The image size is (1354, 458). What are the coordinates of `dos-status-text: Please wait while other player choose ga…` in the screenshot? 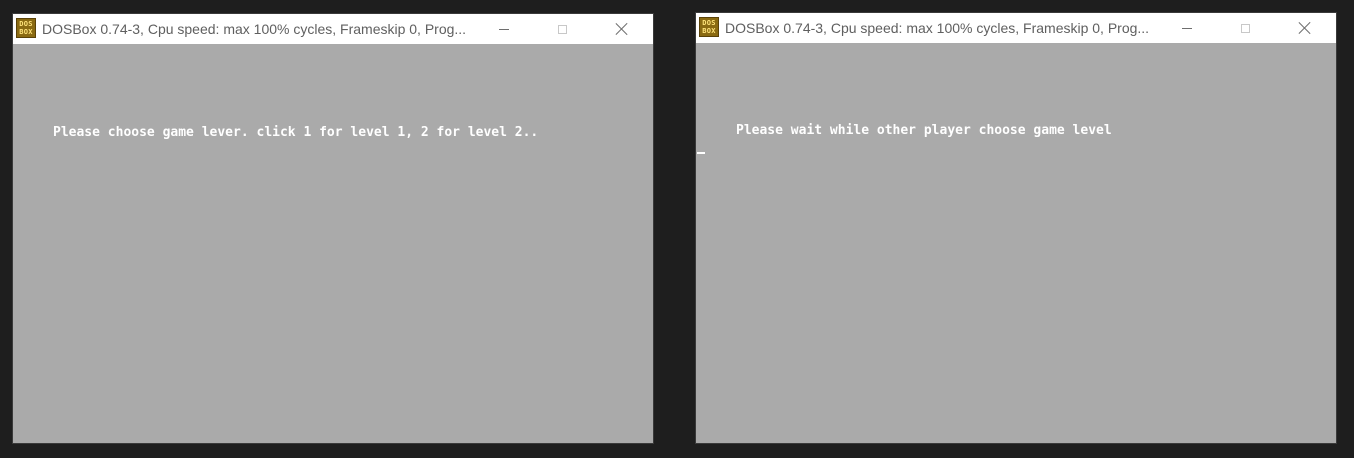 It's located at (924, 130).